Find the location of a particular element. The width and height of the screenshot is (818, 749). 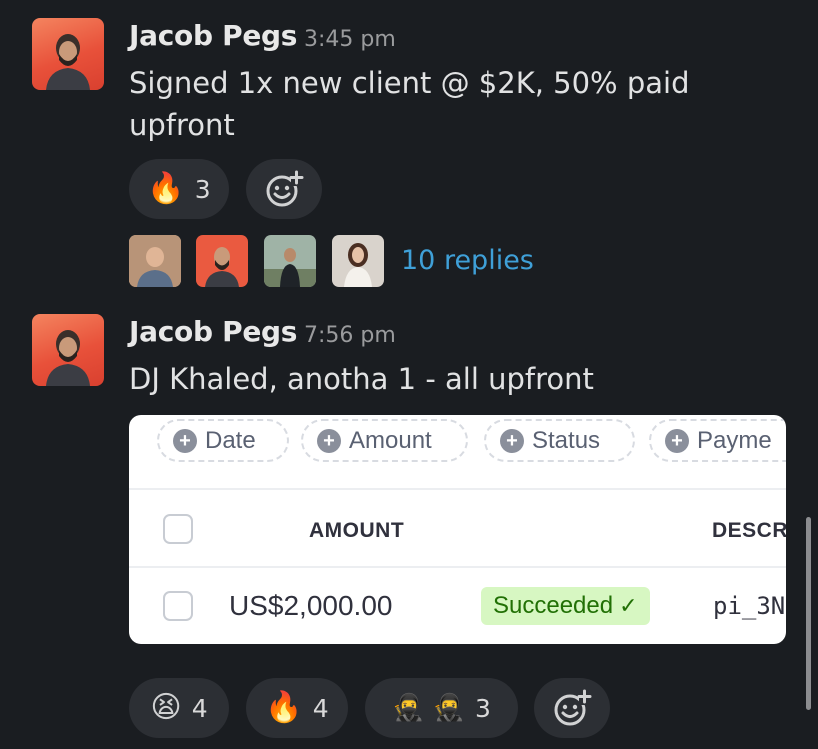

message-text-line: Signed 1x new client @ $2K, 50% paid is located at coordinates (409, 83).